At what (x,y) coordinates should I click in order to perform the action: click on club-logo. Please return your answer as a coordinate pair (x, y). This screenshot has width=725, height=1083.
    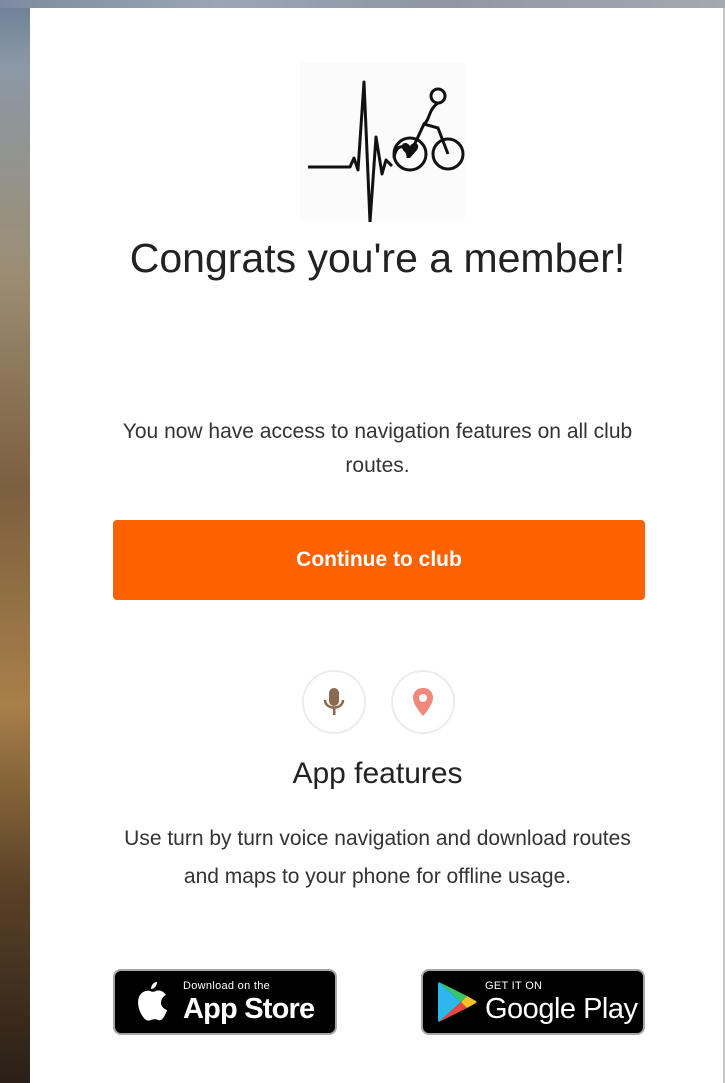
    Looking at the image, I should click on (382, 142).